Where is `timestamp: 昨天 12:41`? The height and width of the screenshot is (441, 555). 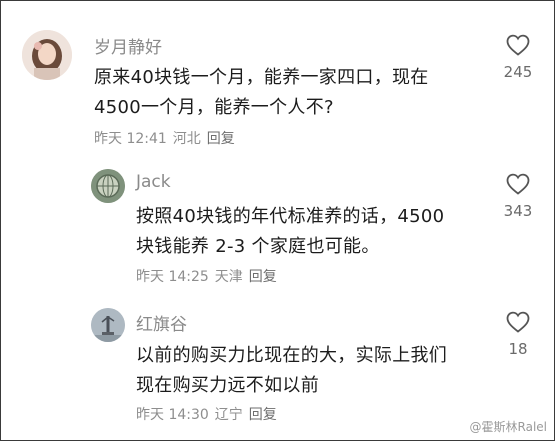 timestamp: 昨天 12:41 is located at coordinates (130, 139).